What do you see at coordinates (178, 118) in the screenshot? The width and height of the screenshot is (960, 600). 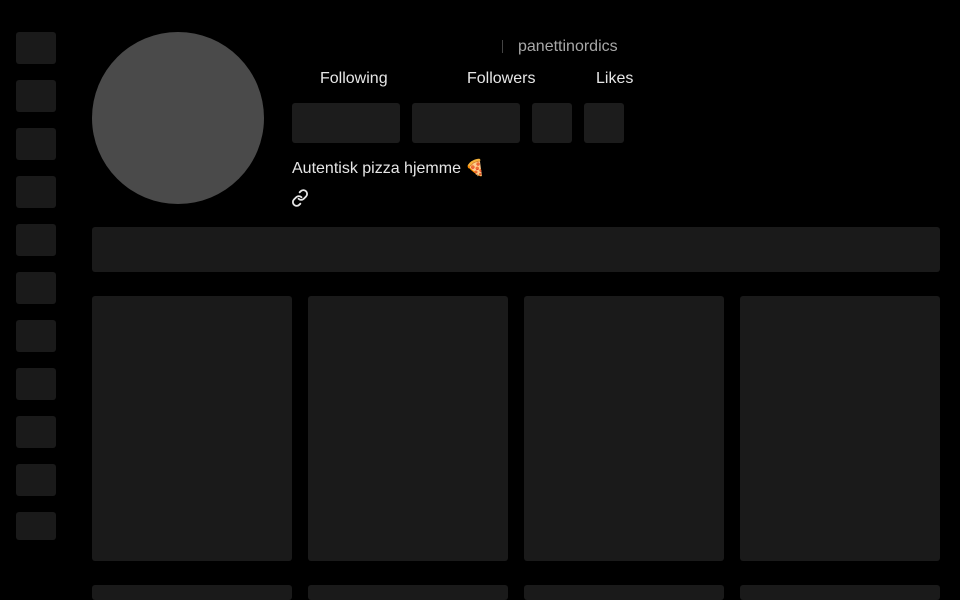 I see `avatar` at bounding box center [178, 118].